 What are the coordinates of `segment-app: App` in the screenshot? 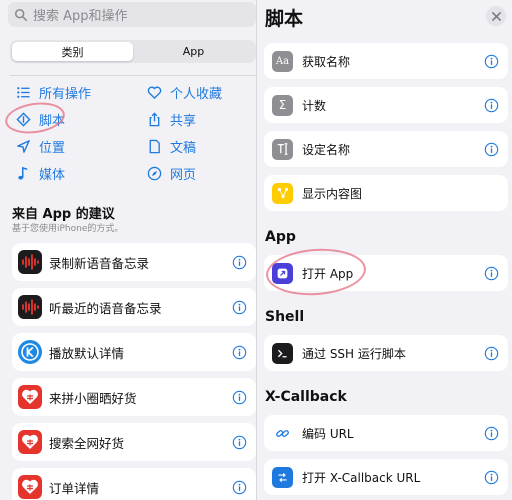 It's located at (193, 51).